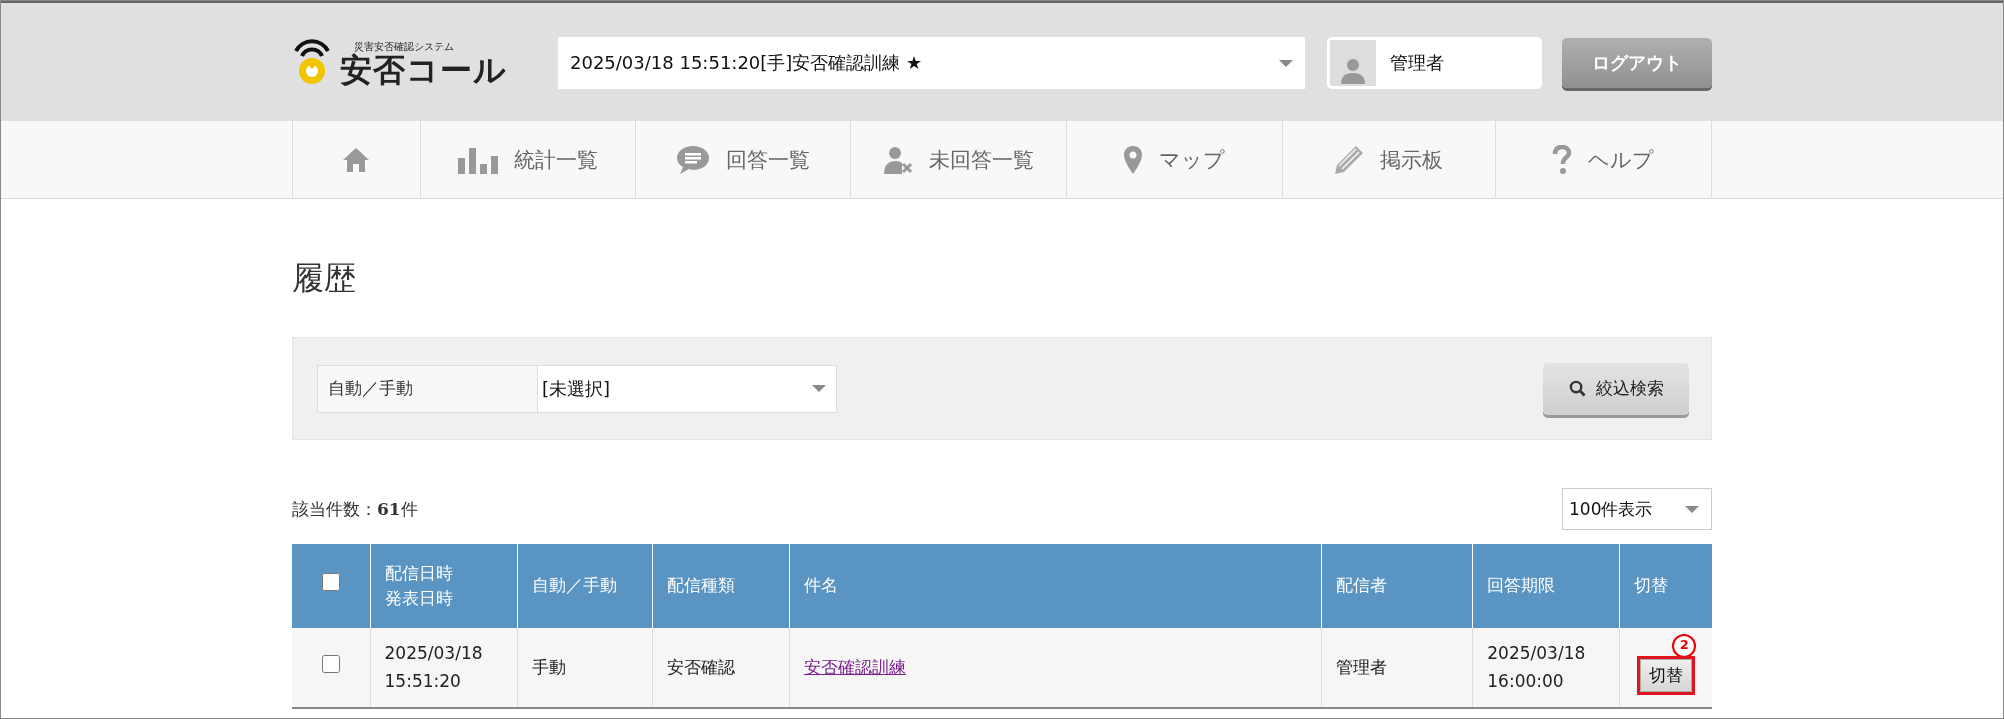  I want to click on user-name: 管理者, so click(1417, 63).